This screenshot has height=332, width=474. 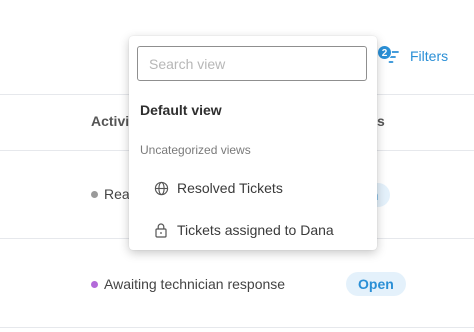 I want to click on view-item-resolved-tickets: Resolved Tickets, so click(x=253, y=188).